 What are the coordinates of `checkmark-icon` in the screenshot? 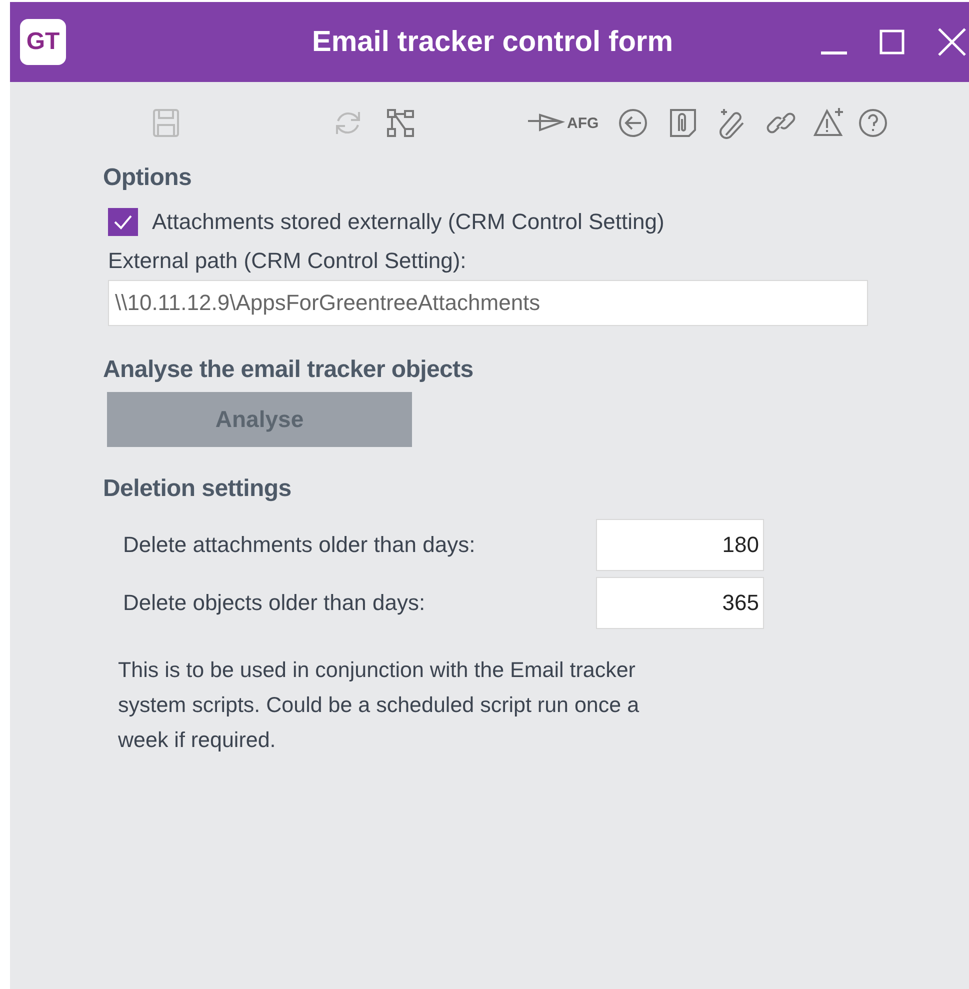 It's located at (123, 222).